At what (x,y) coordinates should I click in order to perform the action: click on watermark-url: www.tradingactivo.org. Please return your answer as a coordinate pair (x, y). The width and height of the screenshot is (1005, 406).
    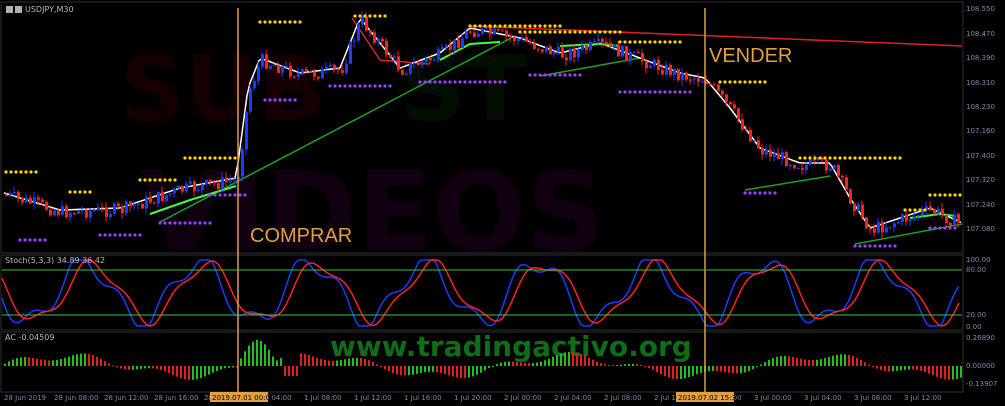
    Looking at the image, I should click on (511, 346).